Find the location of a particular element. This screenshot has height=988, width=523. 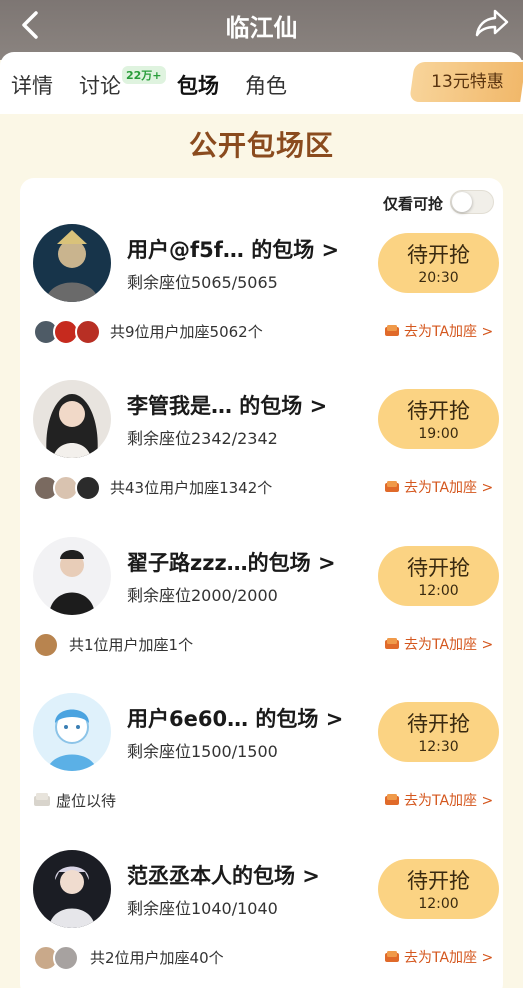

tab-characters: 角色 is located at coordinates (266, 85).